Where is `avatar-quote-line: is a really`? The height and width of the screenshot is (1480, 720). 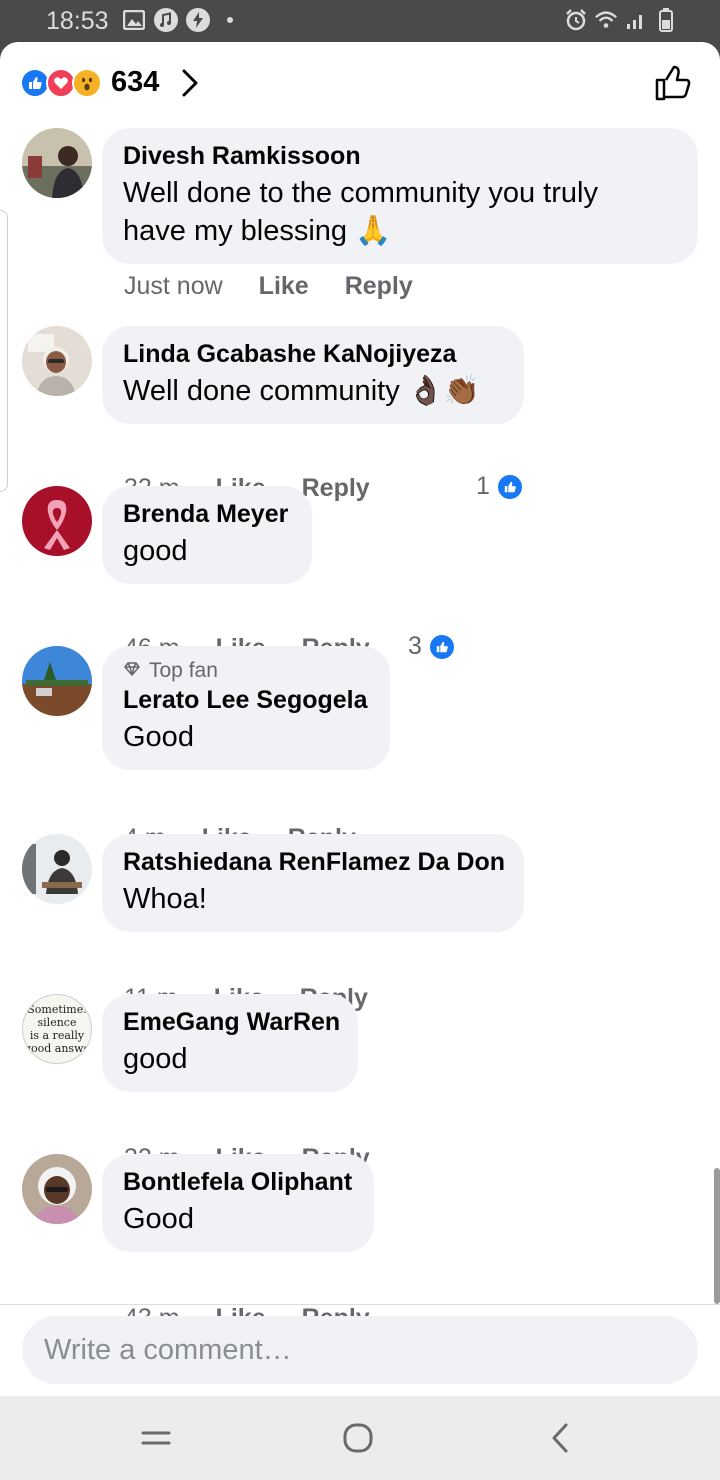 avatar-quote-line: is a really is located at coordinates (57, 1035).